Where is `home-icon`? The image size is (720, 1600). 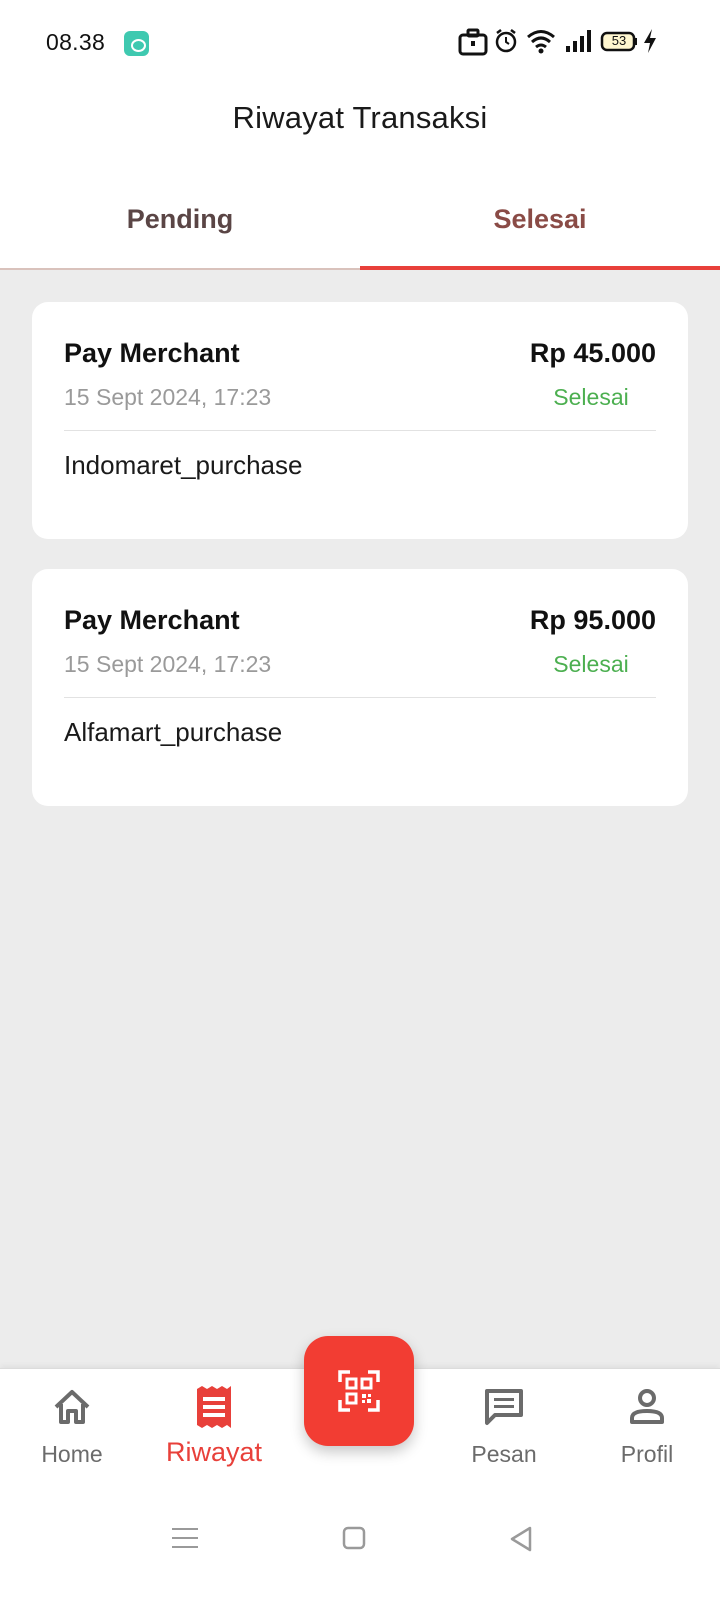 home-icon is located at coordinates (72, 1407).